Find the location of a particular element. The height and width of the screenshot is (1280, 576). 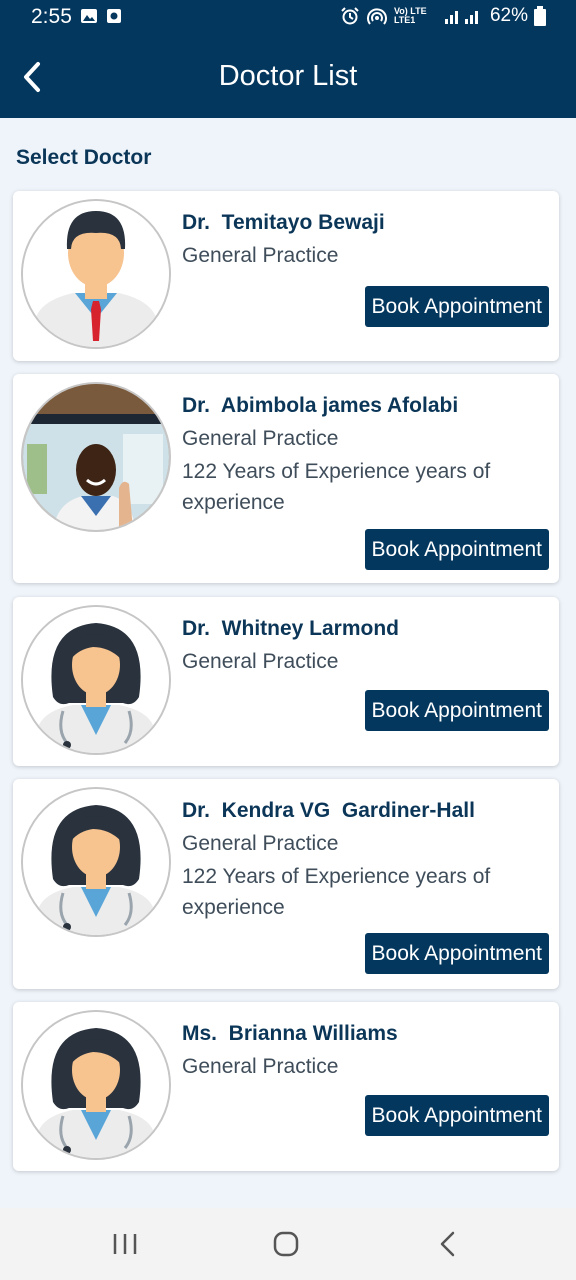

signal-icon is located at coordinates (461, 17).